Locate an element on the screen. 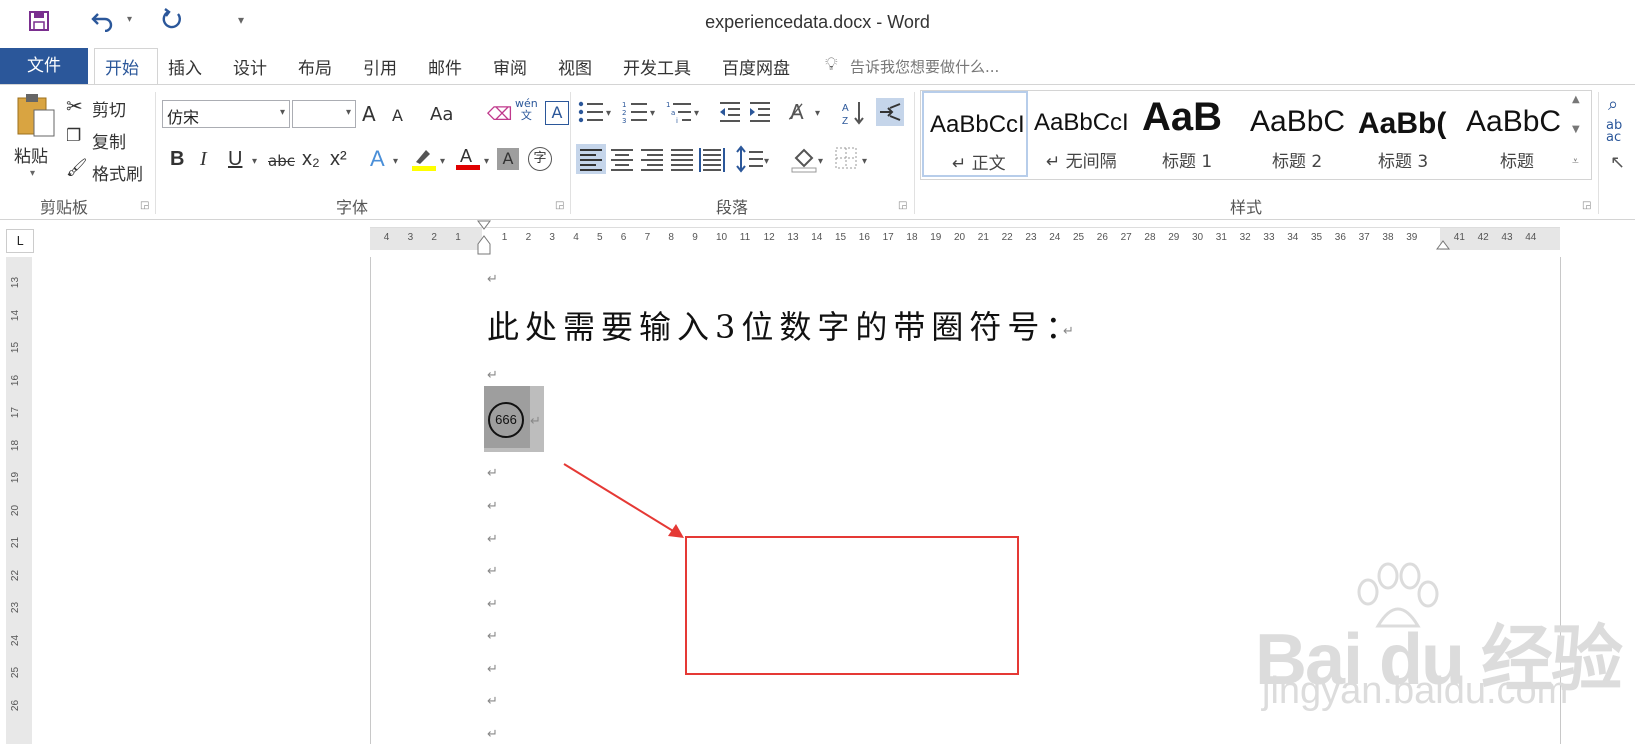 This screenshot has width=1635, height=744. styles-more-icon: ⩡ is located at coordinates (1575, 161).